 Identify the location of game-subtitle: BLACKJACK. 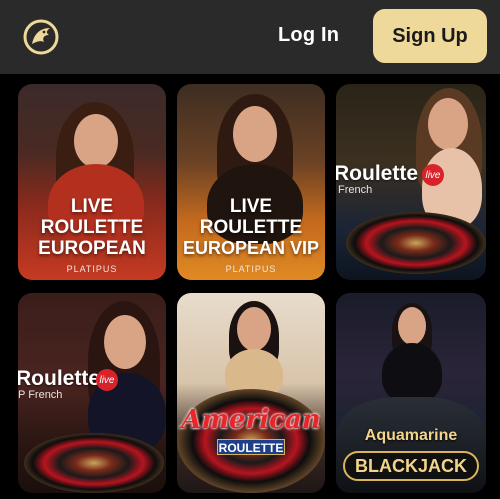
(411, 466).